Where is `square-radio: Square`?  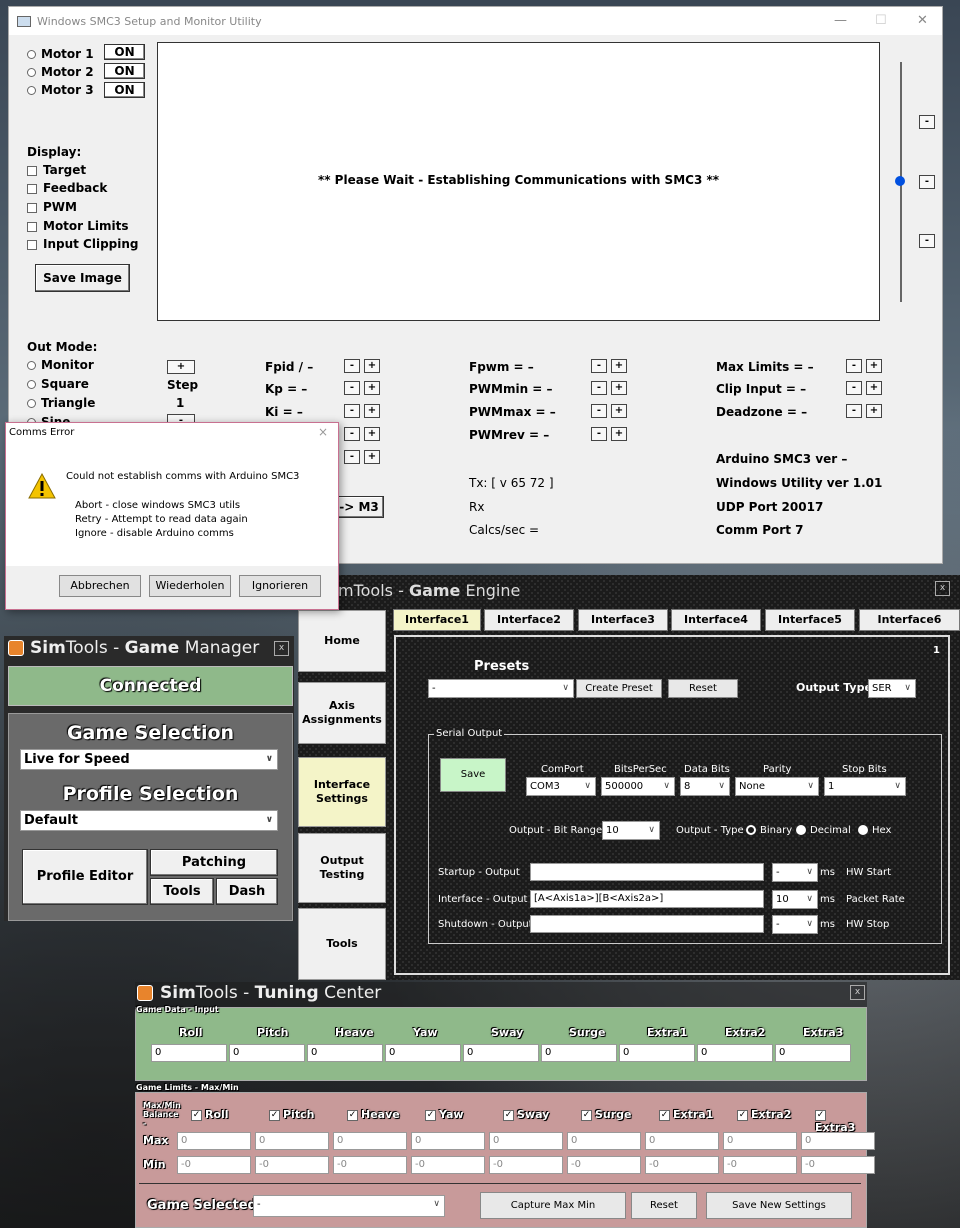
square-radio: Square is located at coordinates (58, 384).